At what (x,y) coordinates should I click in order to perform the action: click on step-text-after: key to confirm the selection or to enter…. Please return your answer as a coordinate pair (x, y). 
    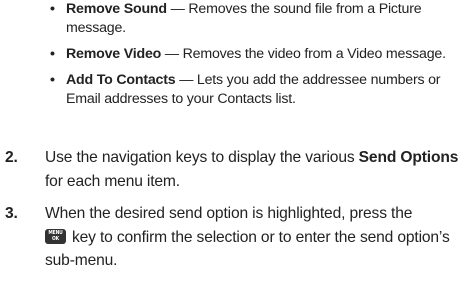
    Looking at the image, I should click on (247, 249).